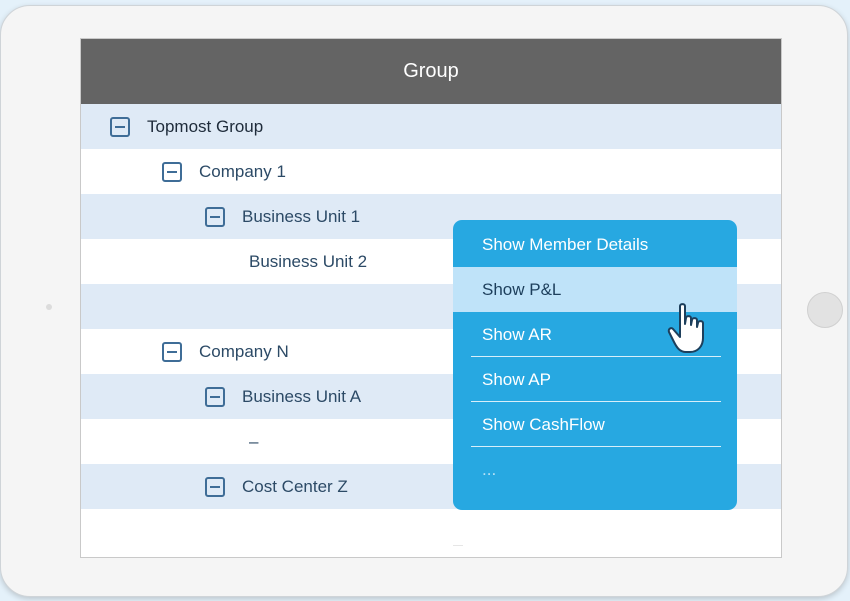 The image size is (850, 601). Describe the element at coordinates (517, 334) in the screenshot. I see `menu-item-label: Show AR` at that location.